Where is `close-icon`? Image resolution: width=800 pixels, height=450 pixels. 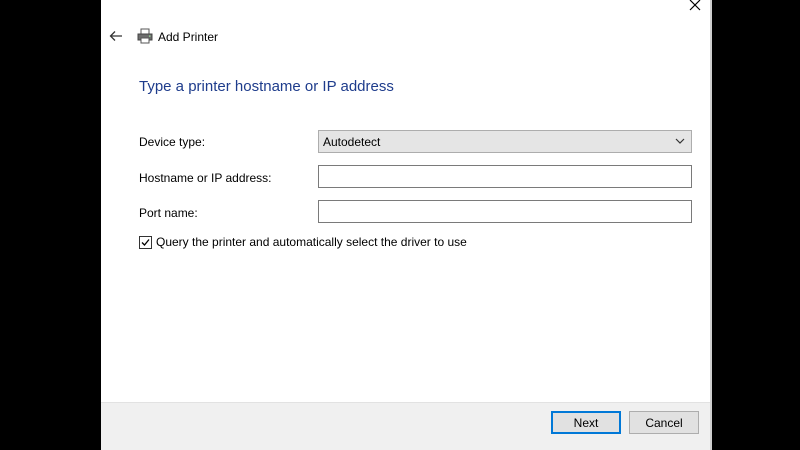 close-icon is located at coordinates (695, 5).